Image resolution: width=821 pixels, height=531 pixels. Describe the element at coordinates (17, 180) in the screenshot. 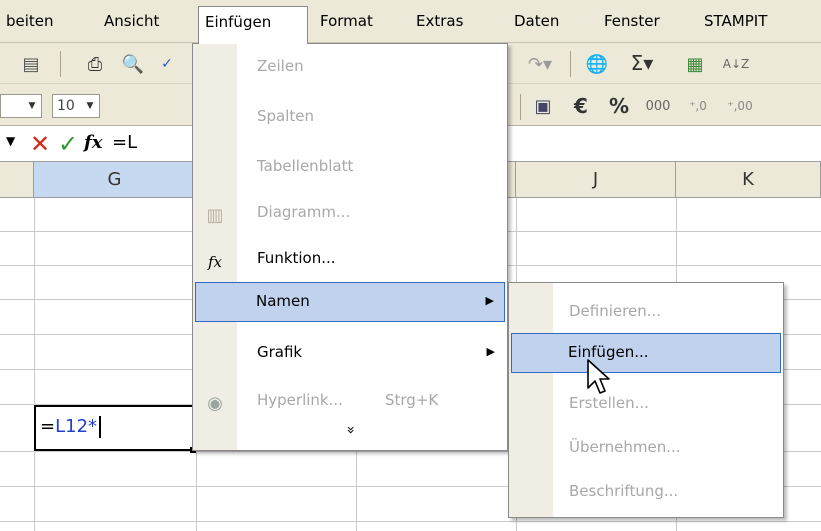

I see `column-header-f` at that location.